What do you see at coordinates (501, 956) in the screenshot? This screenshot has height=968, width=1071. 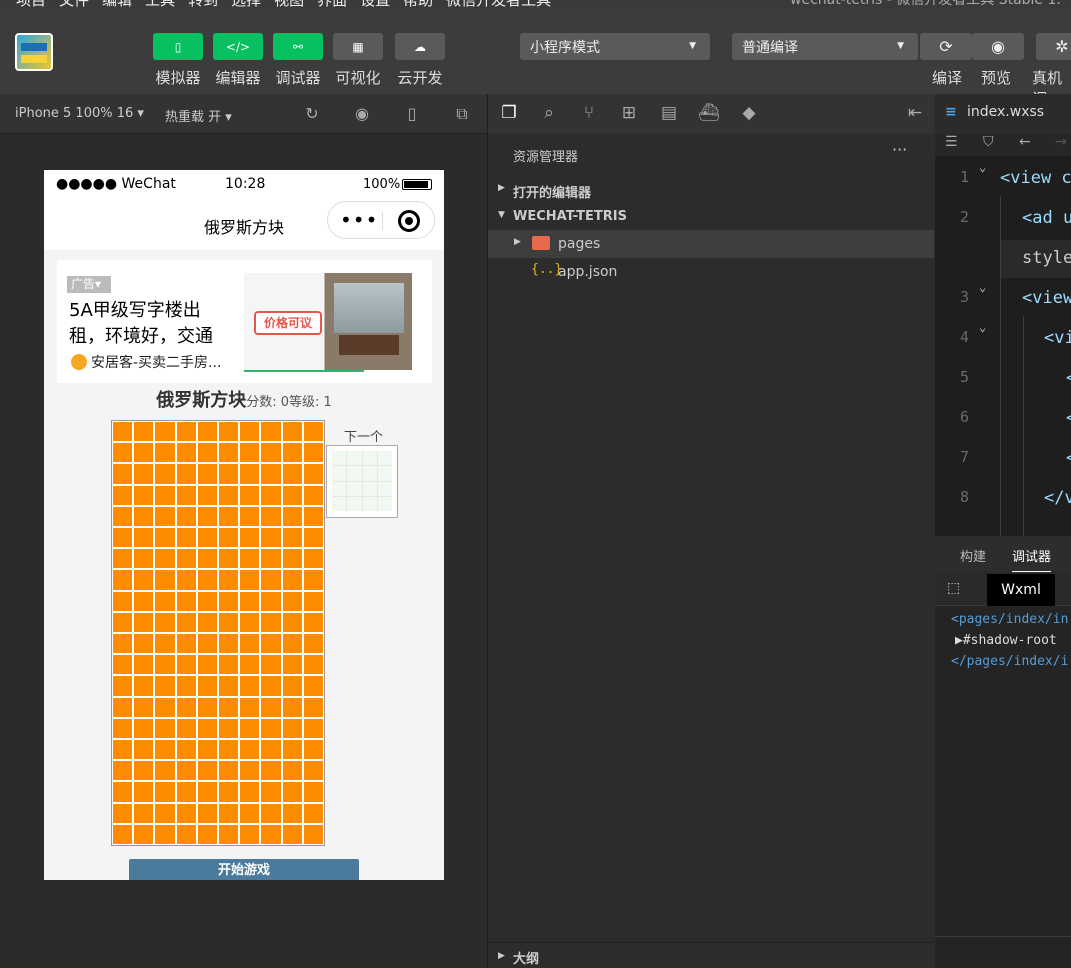 I see `chevron-right-icon: ▶` at bounding box center [501, 956].